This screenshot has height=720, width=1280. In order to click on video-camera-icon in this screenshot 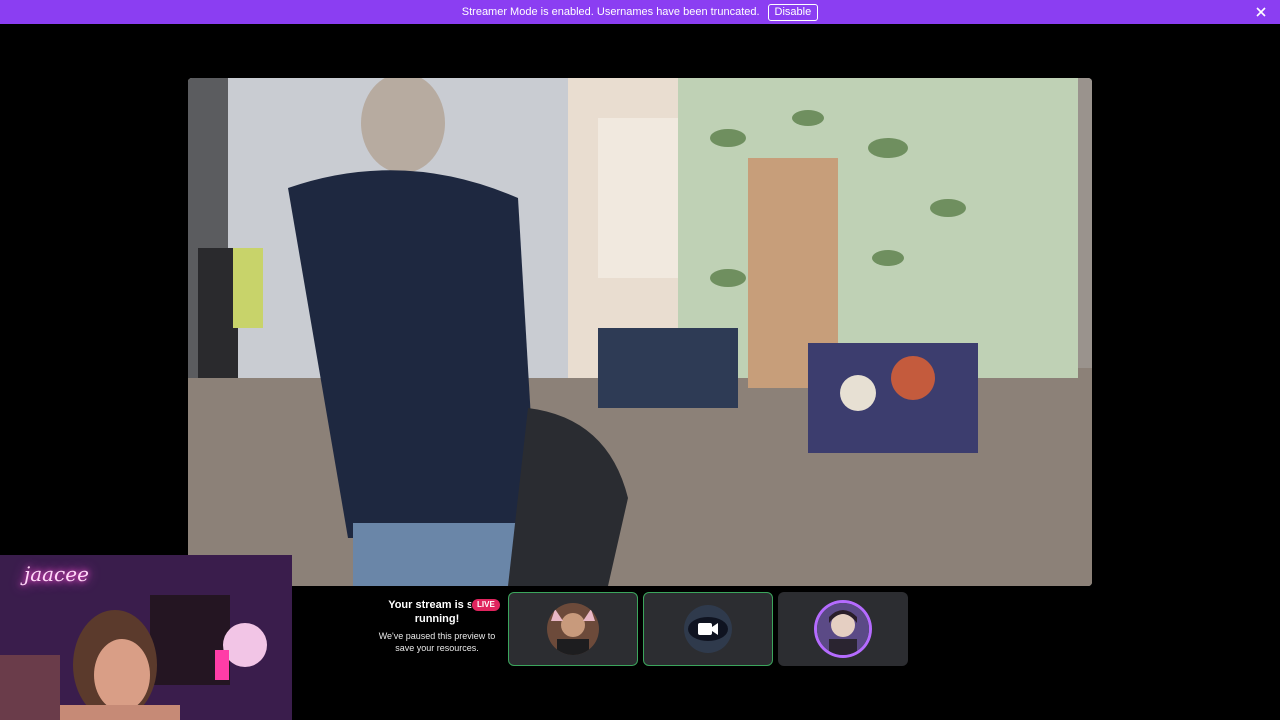, I will do `click(708, 629)`.